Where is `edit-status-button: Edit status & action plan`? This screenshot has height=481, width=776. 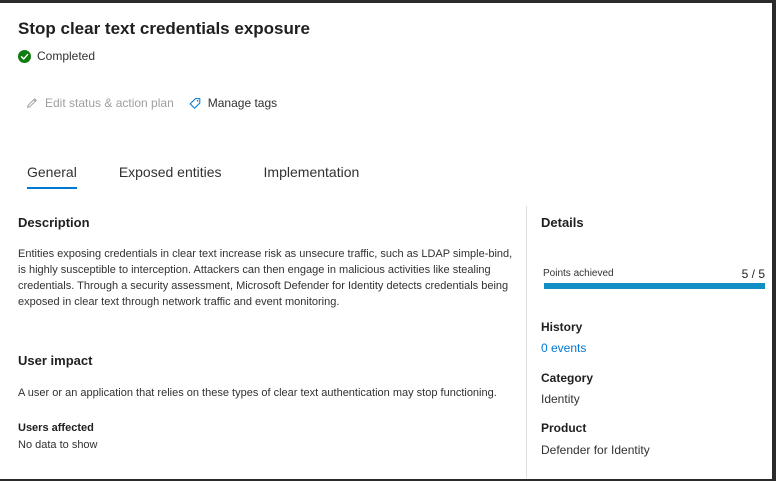 edit-status-button: Edit status & action plan is located at coordinates (99, 103).